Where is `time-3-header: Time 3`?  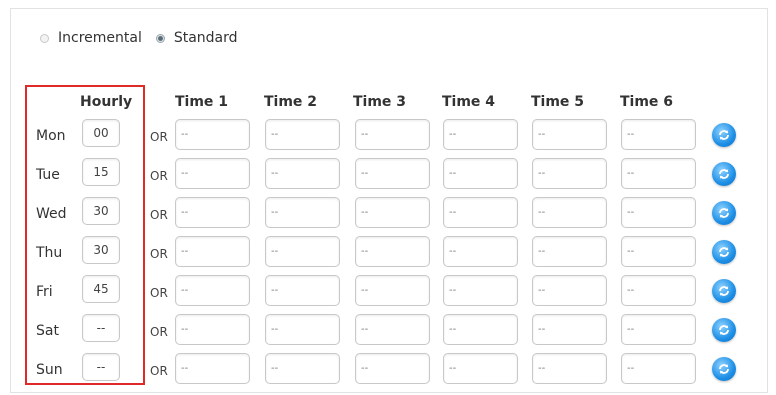
time-3-header: Time 3 is located at coordinates (380, 102).